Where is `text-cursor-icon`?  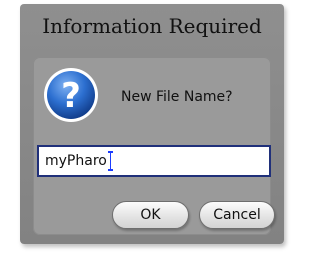
text-cursor-icon is located at coordinates (110, 161).